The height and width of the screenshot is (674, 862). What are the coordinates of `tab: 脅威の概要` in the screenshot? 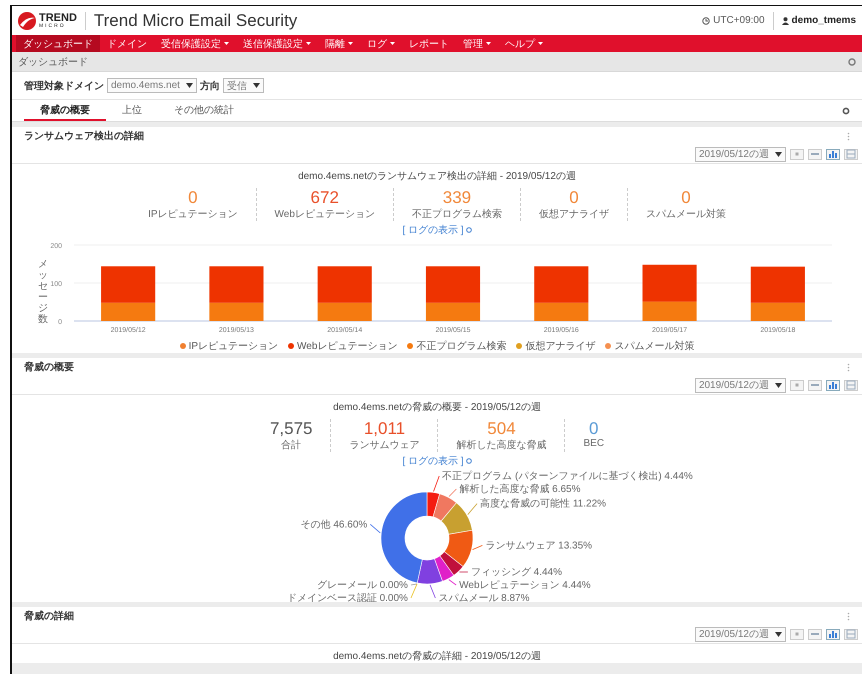 It's located at (65, 110).